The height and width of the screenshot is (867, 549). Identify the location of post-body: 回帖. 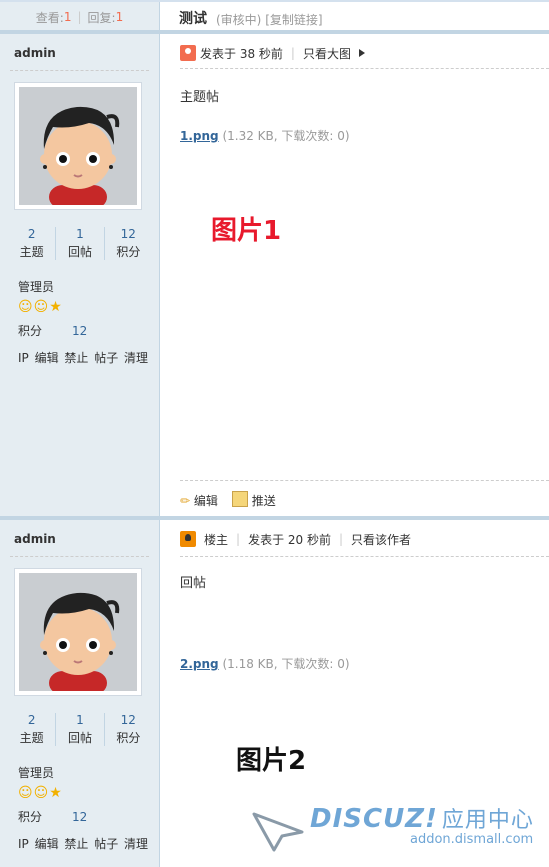
(193, 583).